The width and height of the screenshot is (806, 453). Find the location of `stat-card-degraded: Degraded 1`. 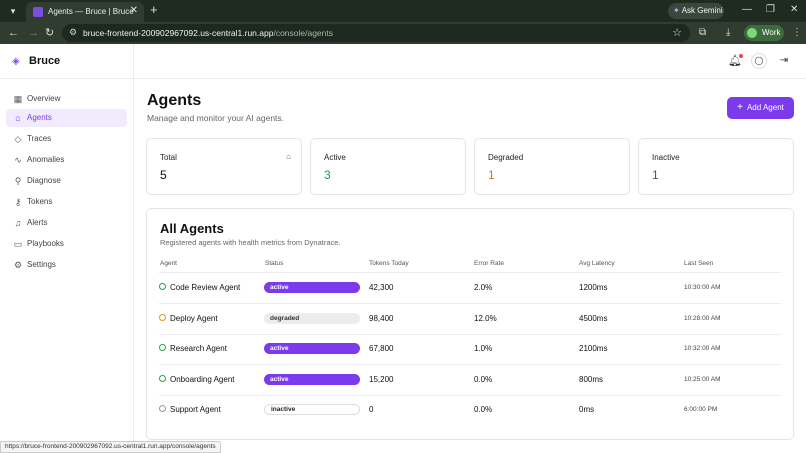

stat-card-degraded: Degraded 1 is located at coordinates (552, 166).